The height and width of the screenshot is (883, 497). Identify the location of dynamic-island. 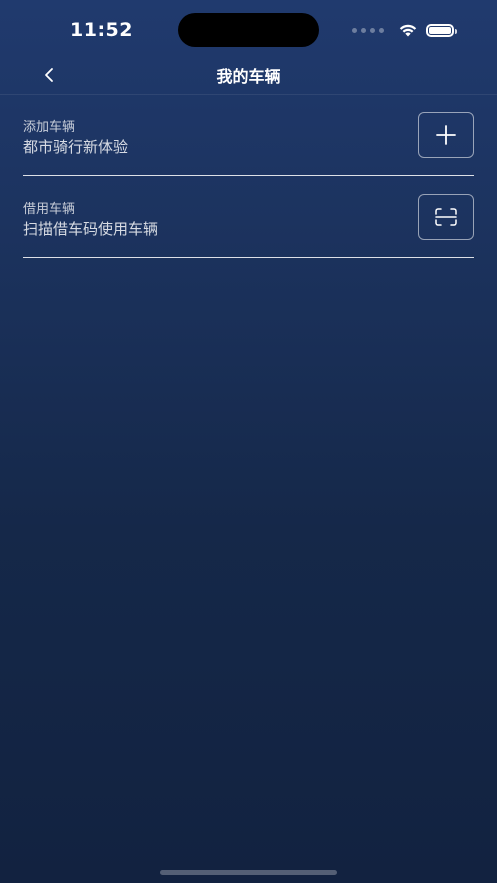
(248, 30).